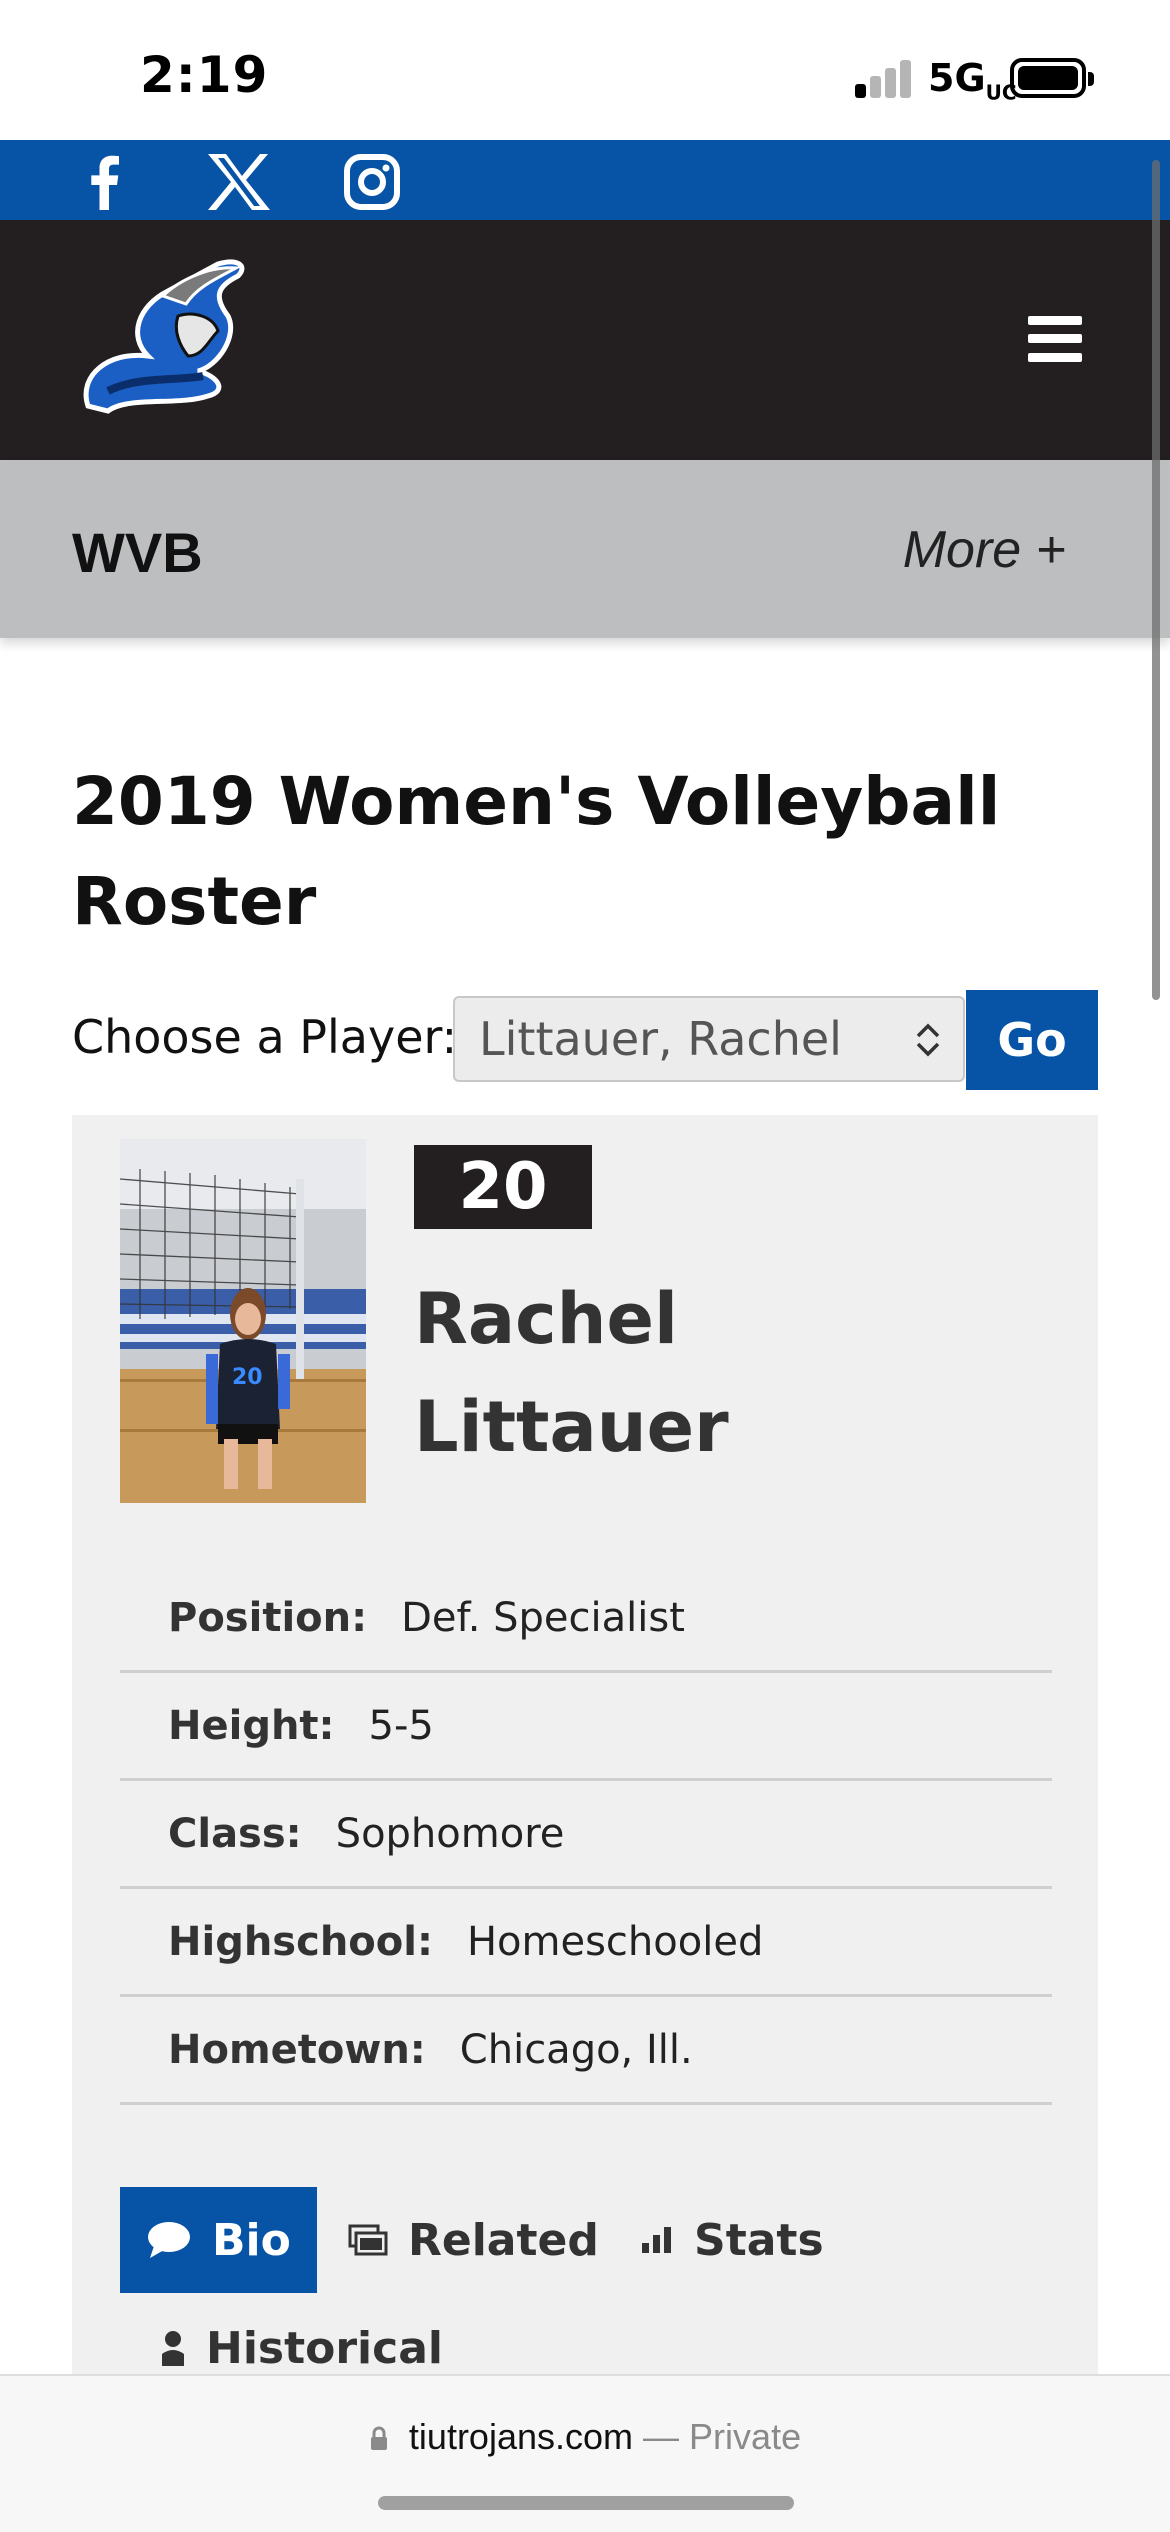  I want to click on page-scrollbar, so click(1156, 580).